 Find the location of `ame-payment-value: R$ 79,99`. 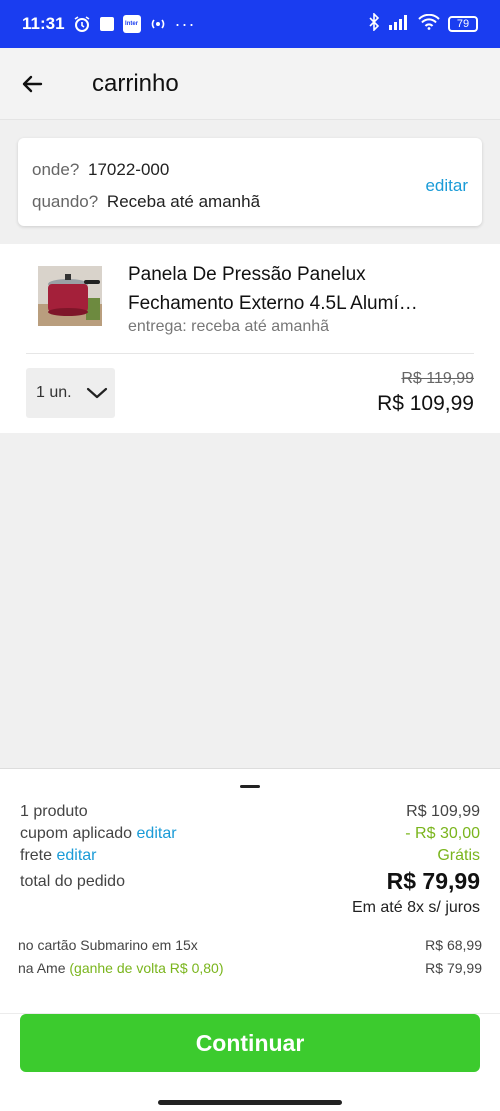

ame-payment-value: R$ 79,99 is located at coordinates (453, 968).